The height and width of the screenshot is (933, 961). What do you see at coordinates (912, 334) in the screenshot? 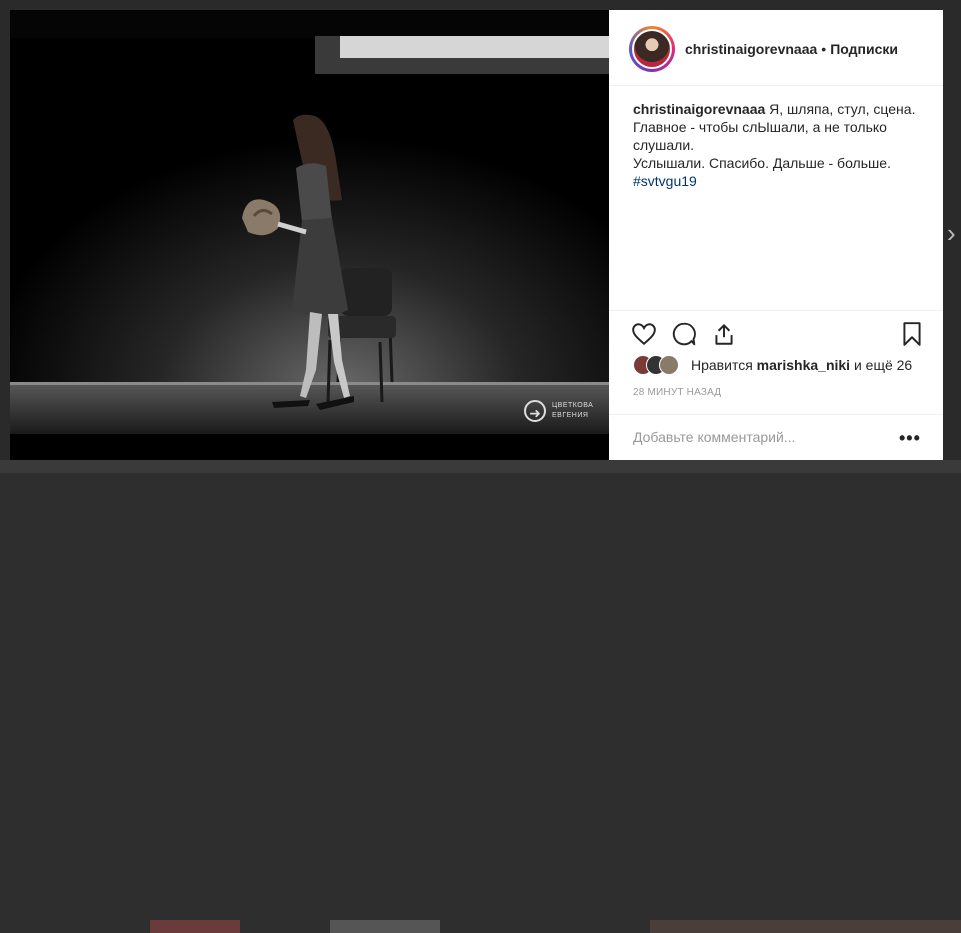
I see `bookmark-icon` at bounding box center [912, 334].